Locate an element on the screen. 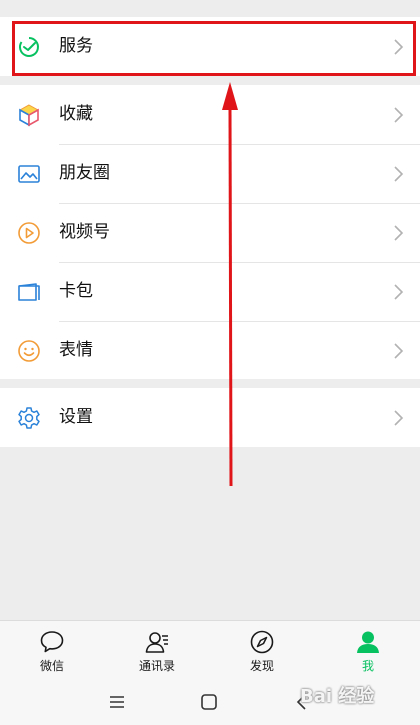 Image resolution: width=420 pixels, height=725 pixels. tab-contacts: 通讯录 is located at coordinates (157, 651).